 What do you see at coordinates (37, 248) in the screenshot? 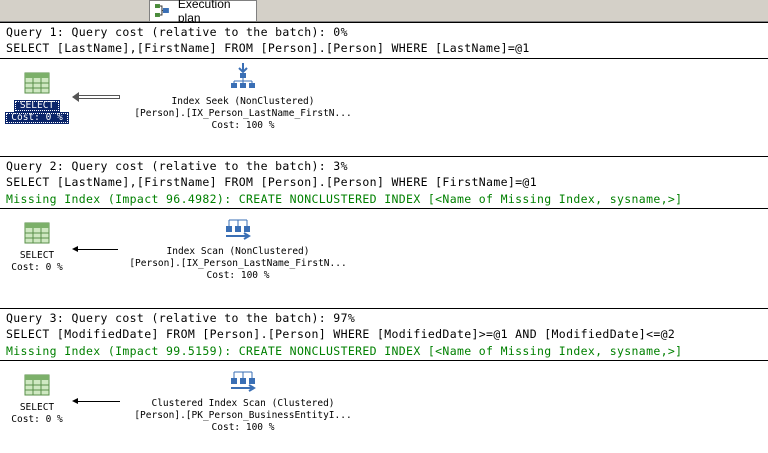
I see `query-2-select-node: SELECT Cost: 0 %` at bounding box center [37, 248].